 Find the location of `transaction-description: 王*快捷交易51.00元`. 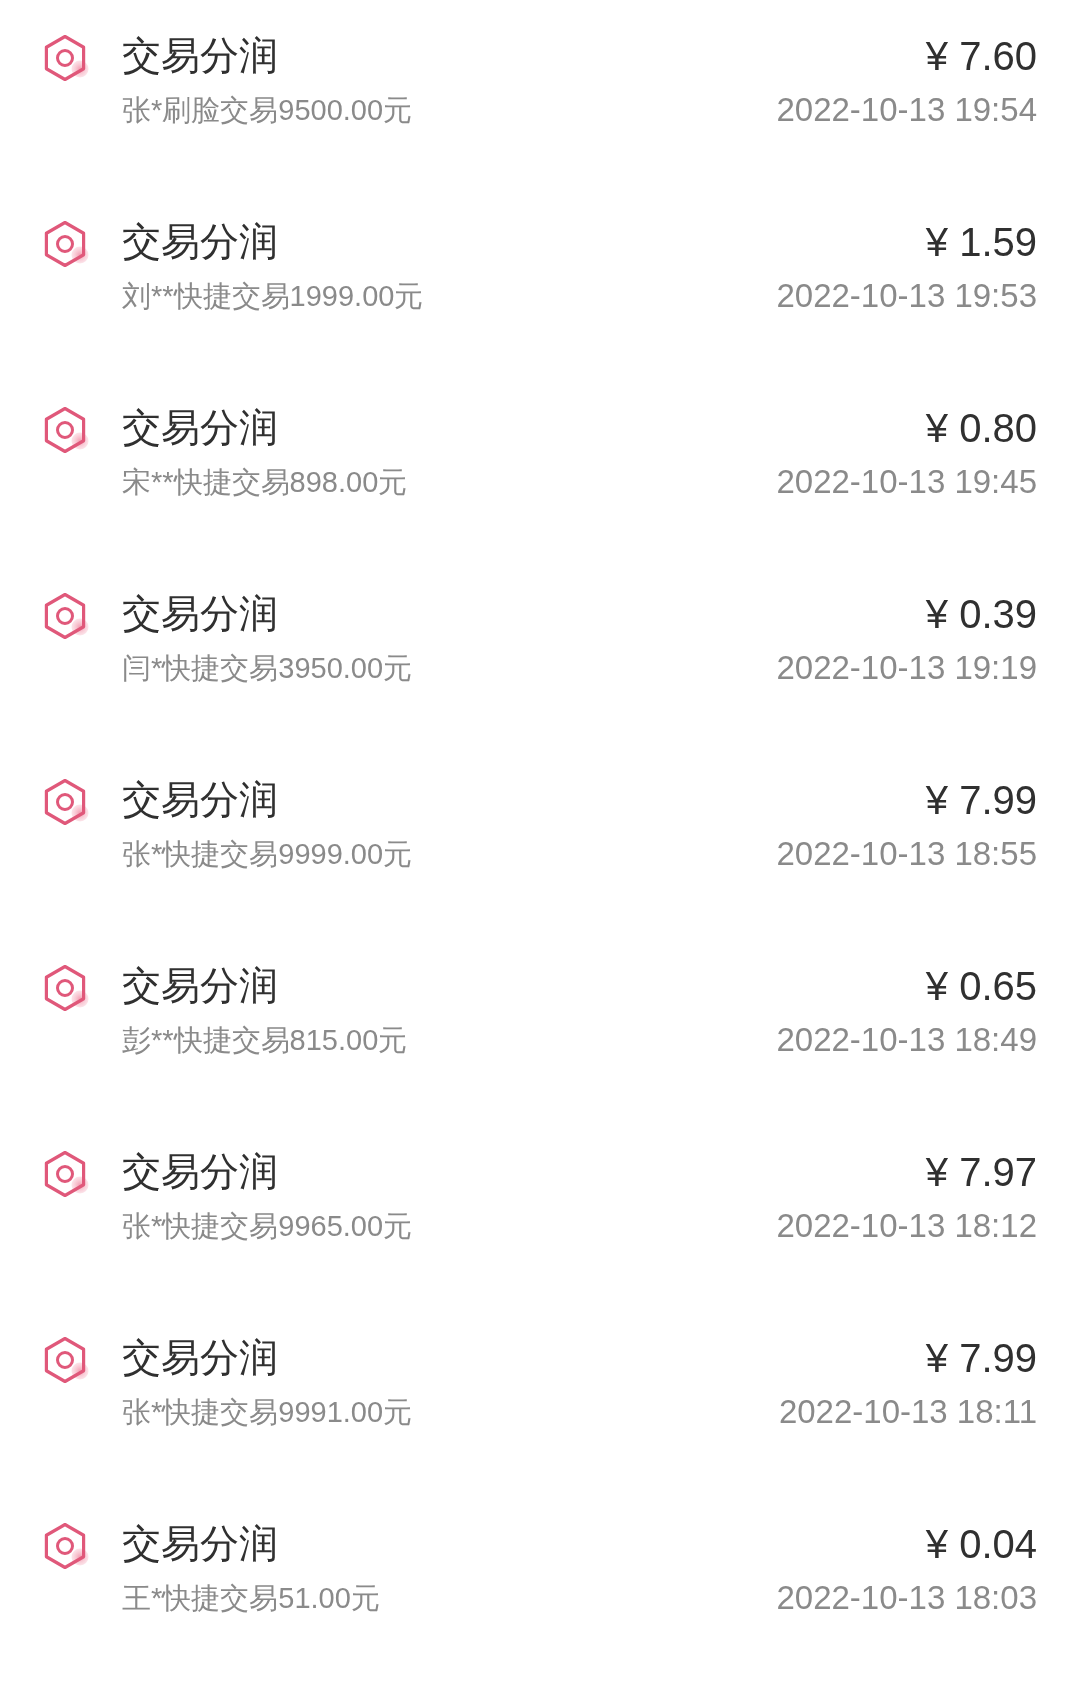

transaction-description: 王*快捷交易51.00元 is located at coordinates (251, 1598).